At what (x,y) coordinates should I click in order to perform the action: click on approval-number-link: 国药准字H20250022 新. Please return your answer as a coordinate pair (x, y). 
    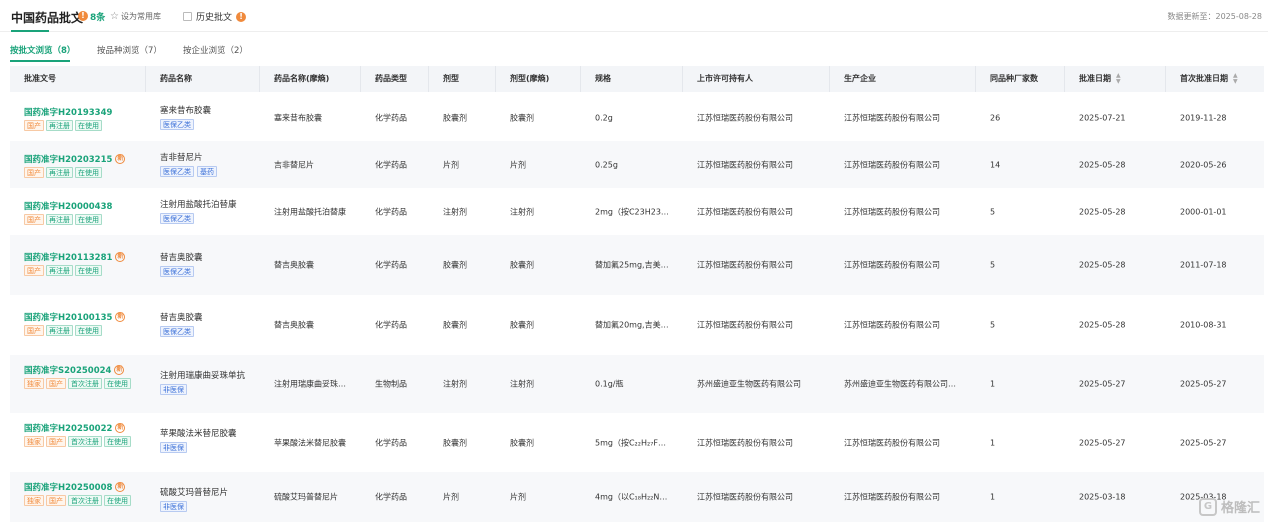
    Looking at the image, I should click on (79, 428).